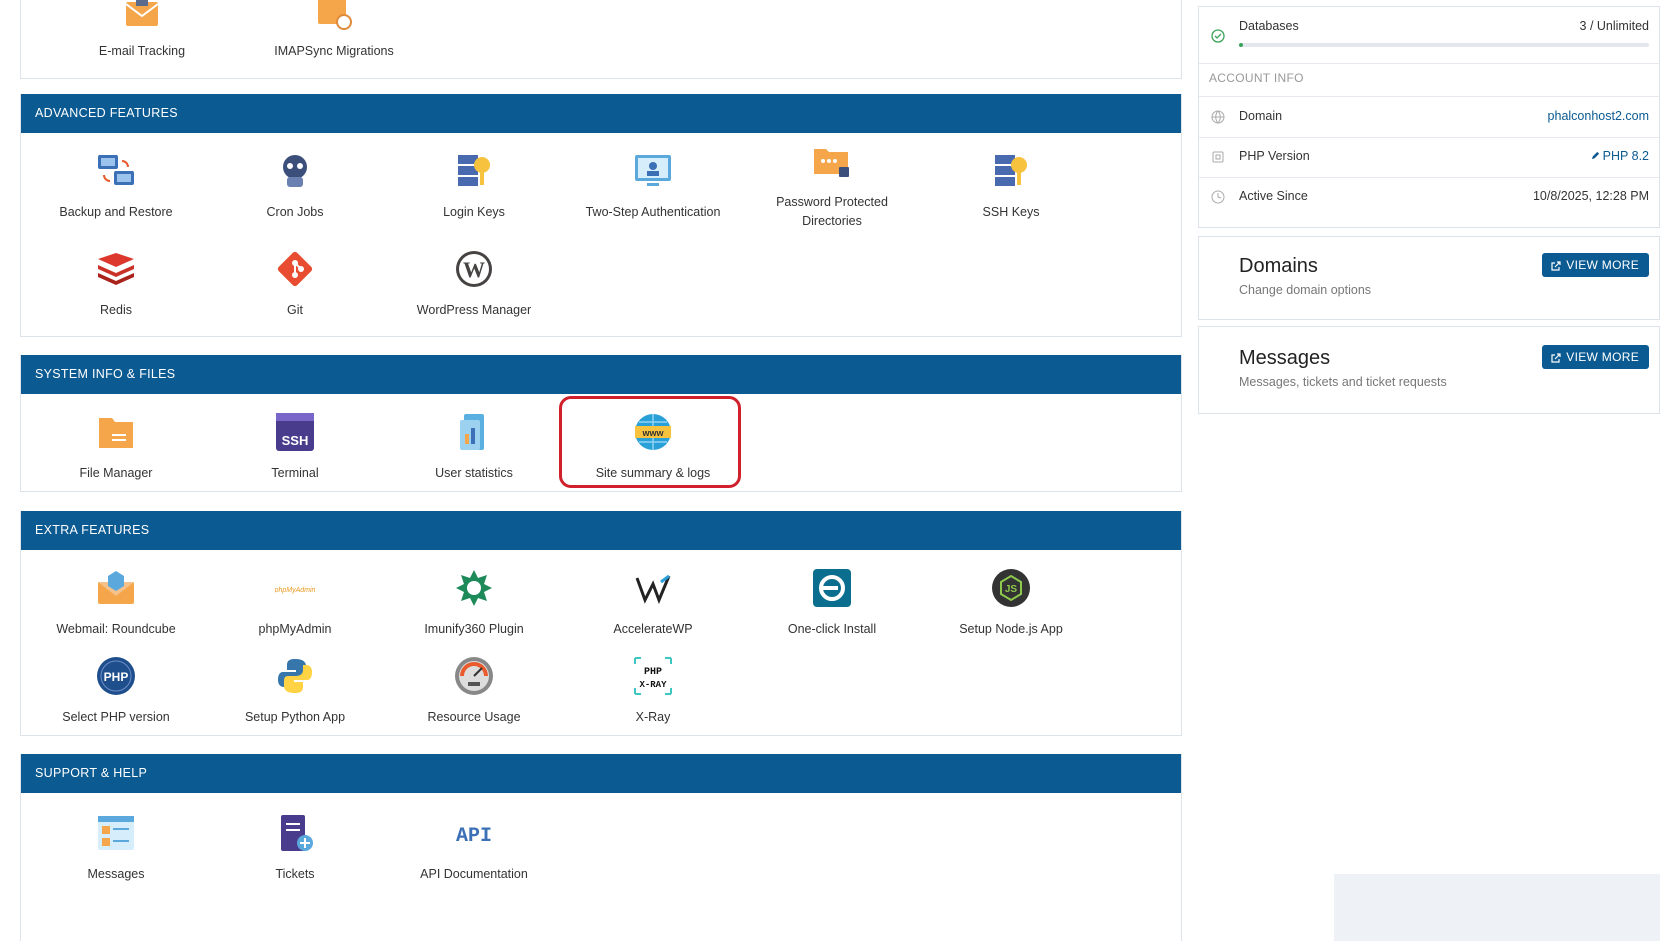  Describe the element at coordinates (116, 433) in the screenshot. I see `file-manager-icon` at that location.